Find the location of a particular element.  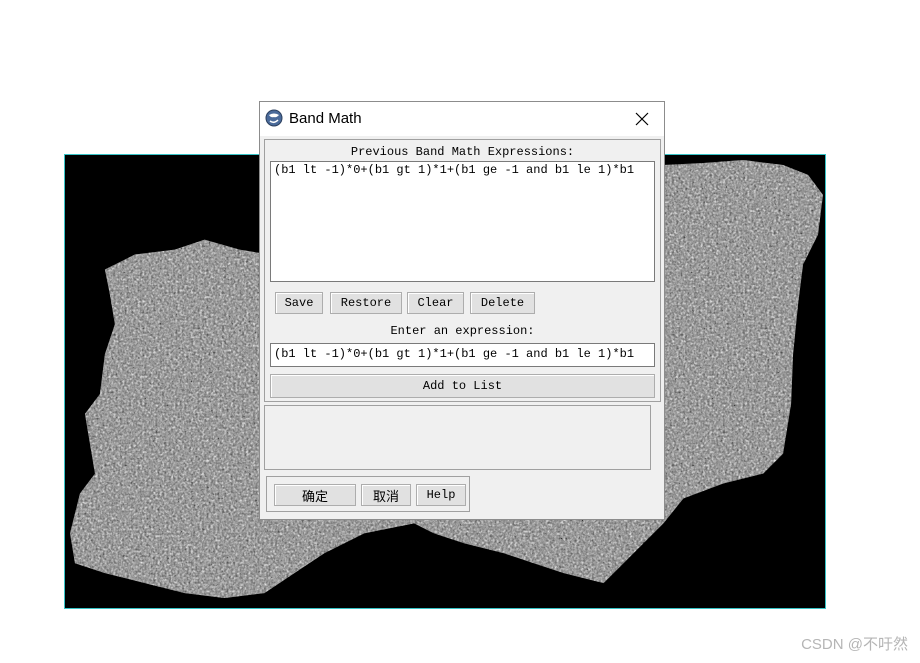

dialog-buttons-group: 确定 取消 Help is located at coordinates (368, 494).